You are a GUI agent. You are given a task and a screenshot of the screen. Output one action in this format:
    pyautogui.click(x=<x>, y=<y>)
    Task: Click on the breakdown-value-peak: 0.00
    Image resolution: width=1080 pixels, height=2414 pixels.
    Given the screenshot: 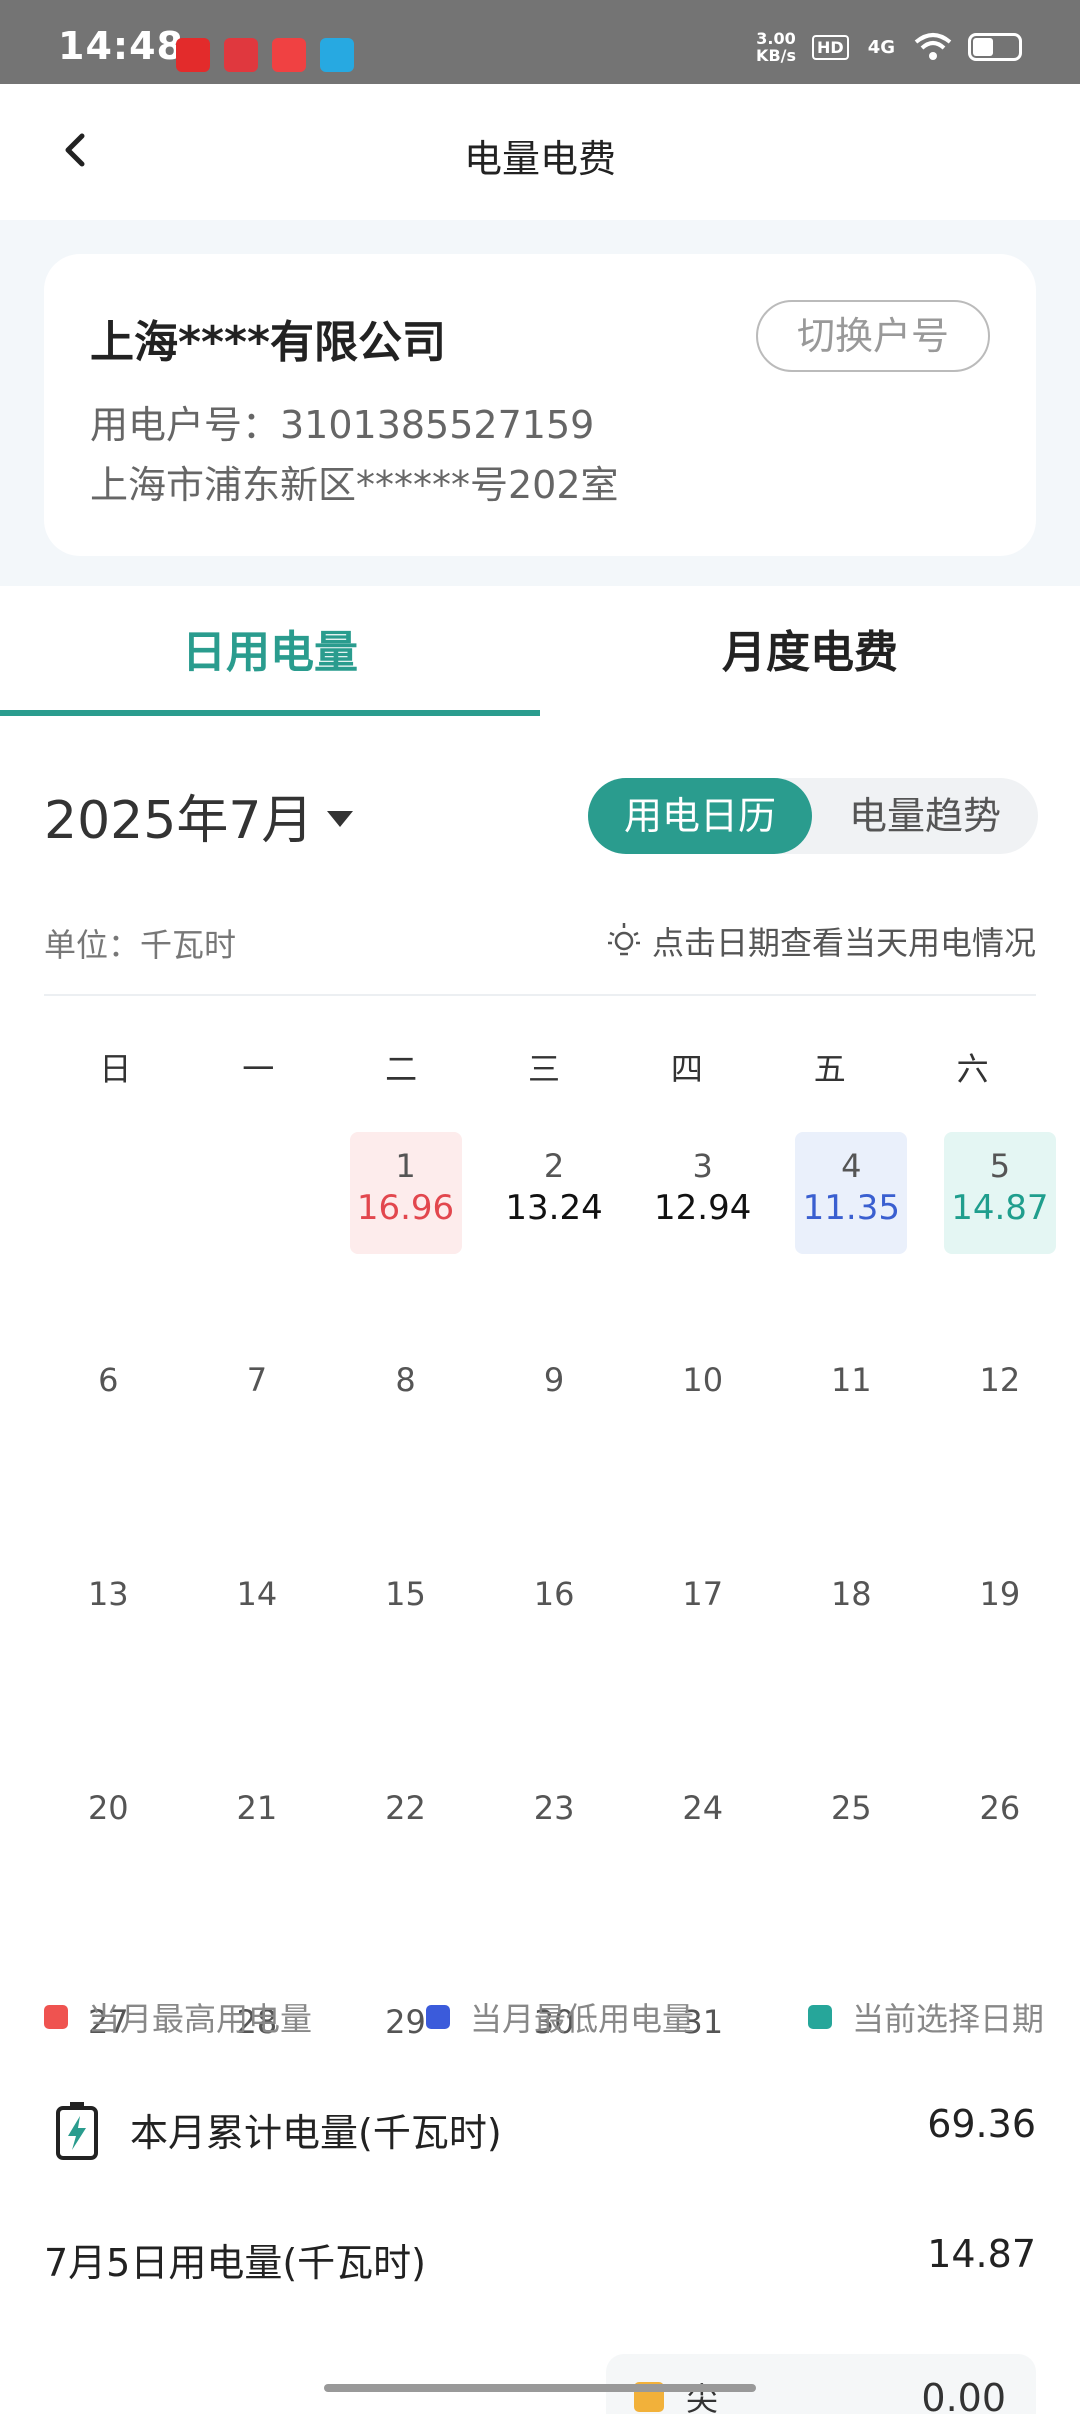 What is the action you would take?
    pyautogui.click(x=963, y=2395)
    